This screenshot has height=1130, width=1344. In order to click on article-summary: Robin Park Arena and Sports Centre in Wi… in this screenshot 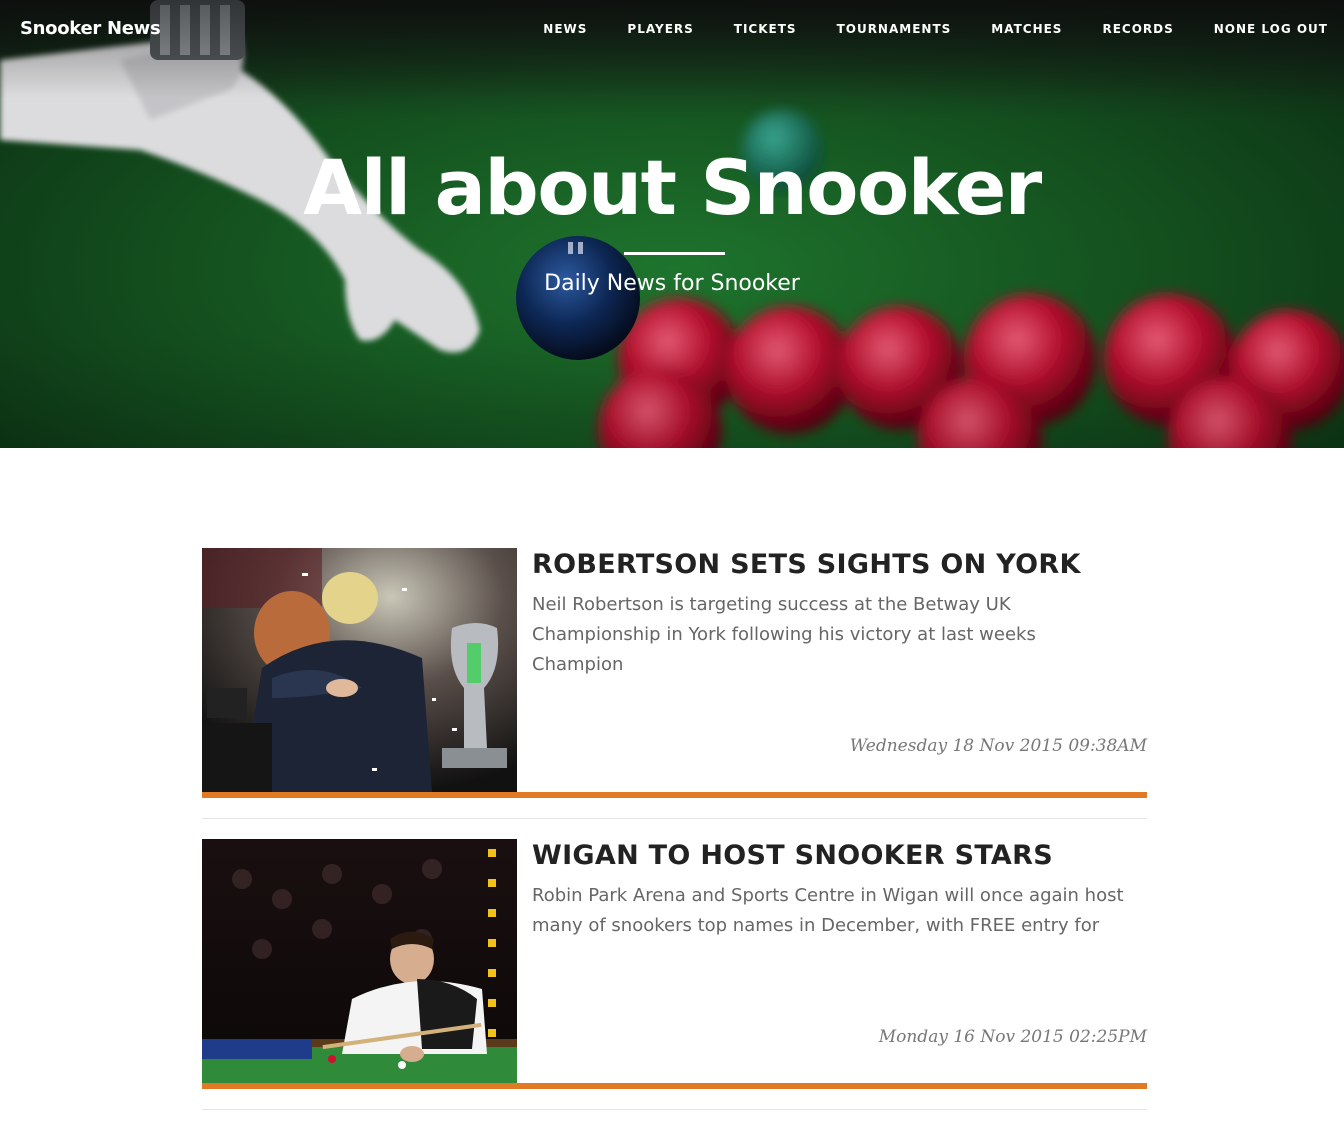, I will do `click(828, 910)`.